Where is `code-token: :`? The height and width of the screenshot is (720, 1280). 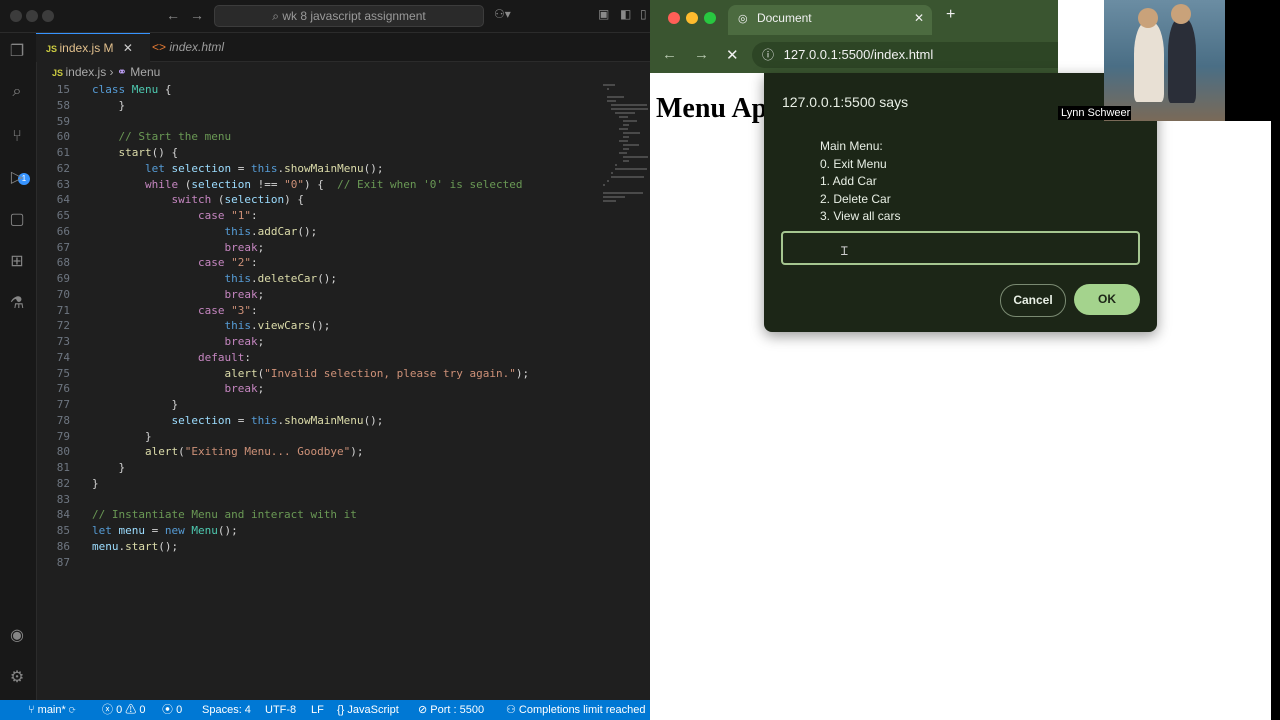 code-token: : is located at coordinates (247, 357).